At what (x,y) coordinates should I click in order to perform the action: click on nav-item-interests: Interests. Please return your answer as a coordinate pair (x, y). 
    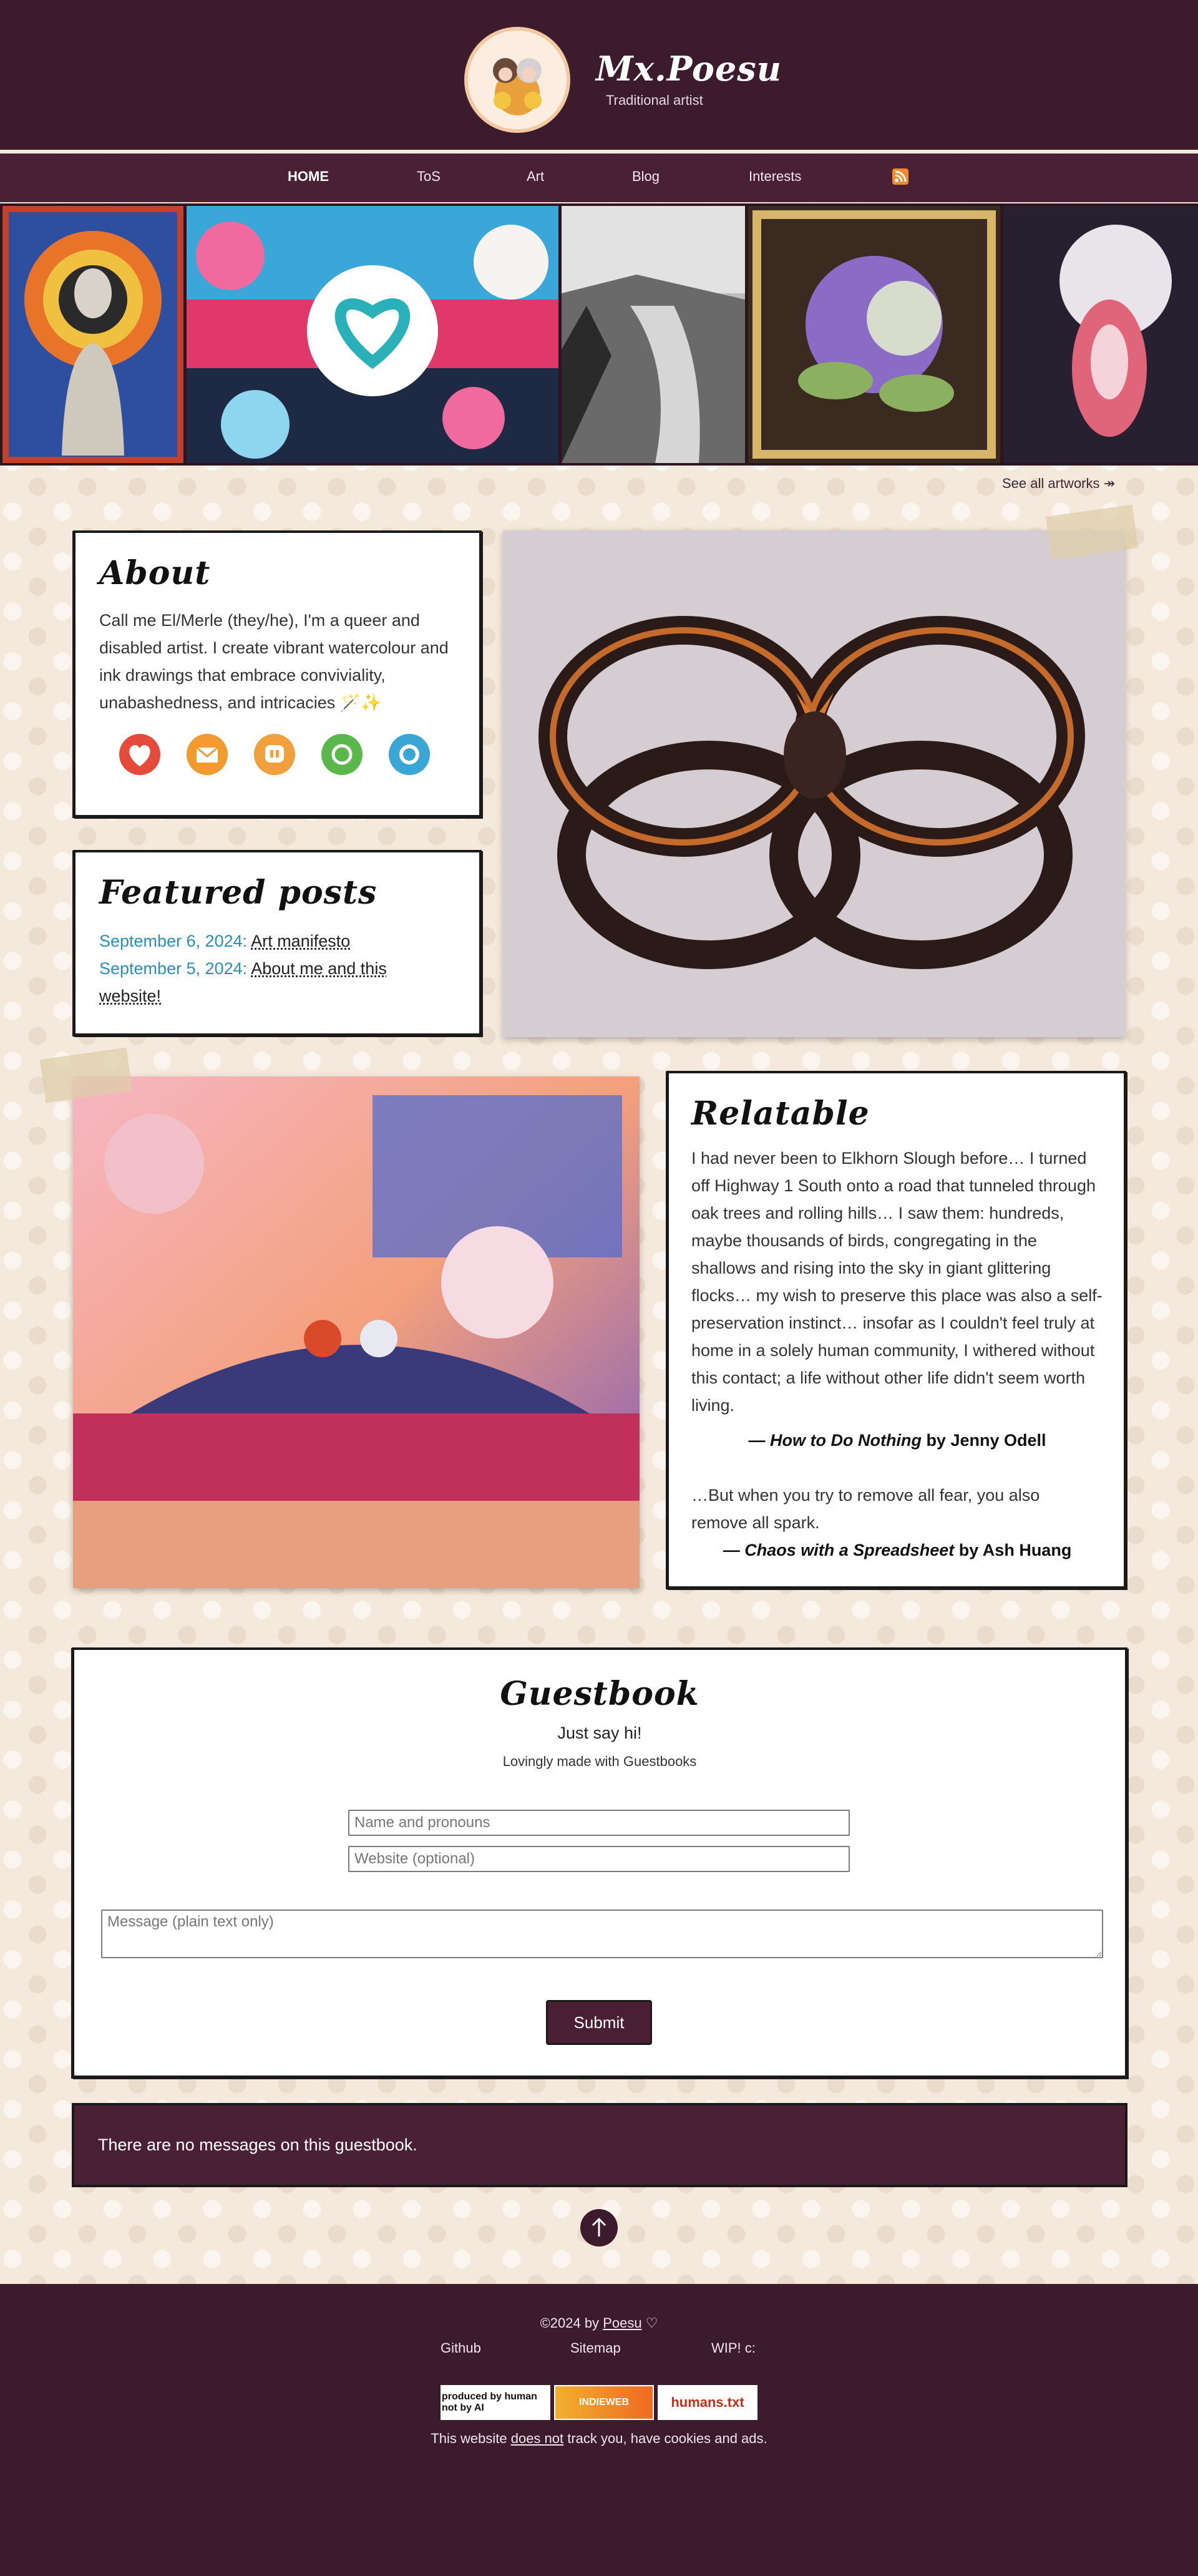
    Looking at the image, I should click on (775, 176).